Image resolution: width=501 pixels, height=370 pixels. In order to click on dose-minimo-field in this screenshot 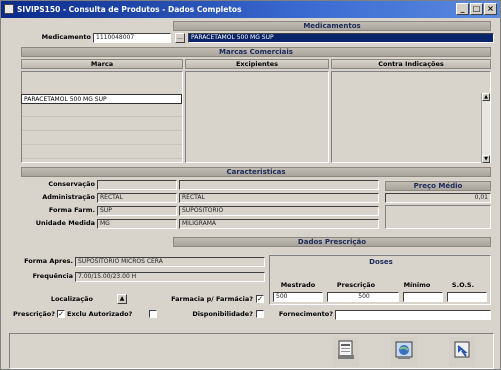, I will do `click(423, 297)`.